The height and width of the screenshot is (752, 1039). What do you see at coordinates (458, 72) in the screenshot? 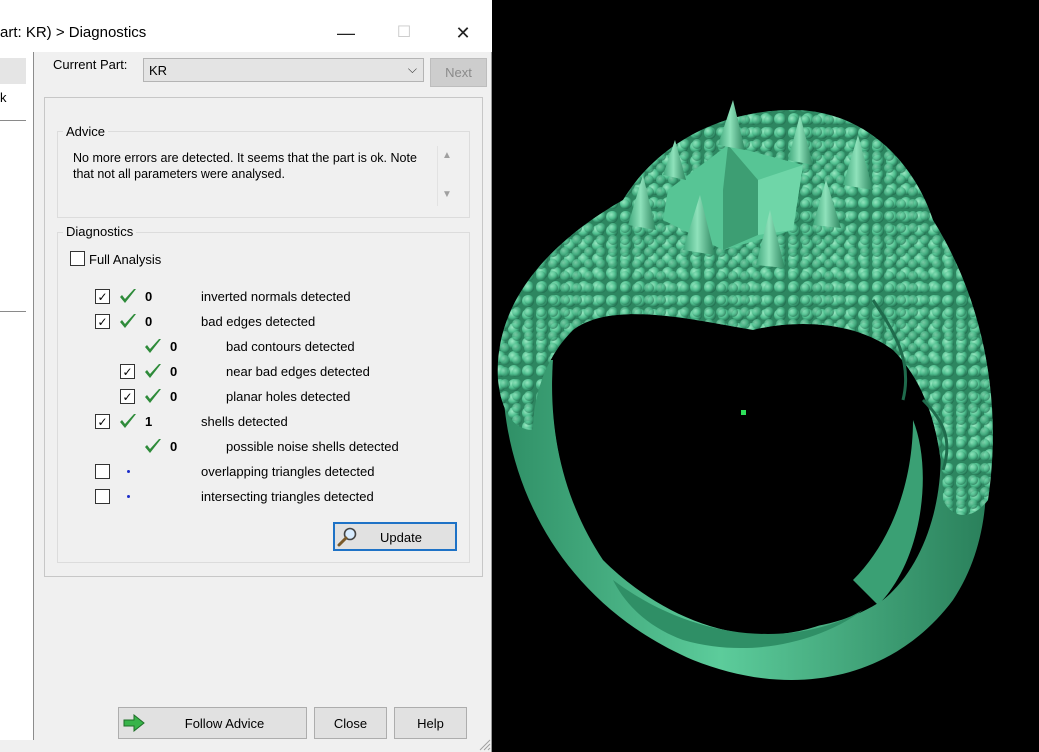
I see `next-button: Next` at bounding box center [458, 72].